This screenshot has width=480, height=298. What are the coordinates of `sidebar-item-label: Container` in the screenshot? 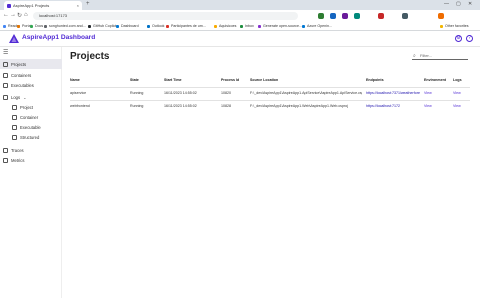 It's located at (29, 117).